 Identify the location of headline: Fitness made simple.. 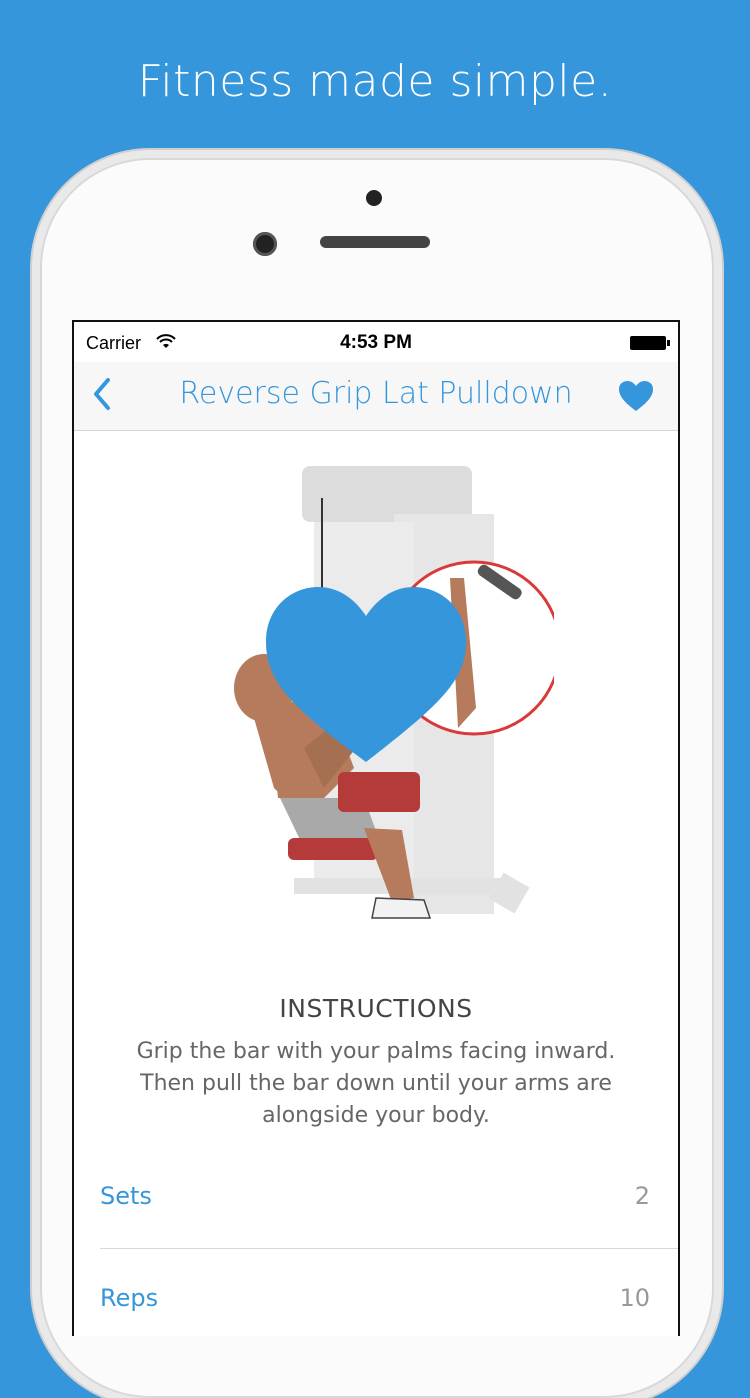
(375, 81).